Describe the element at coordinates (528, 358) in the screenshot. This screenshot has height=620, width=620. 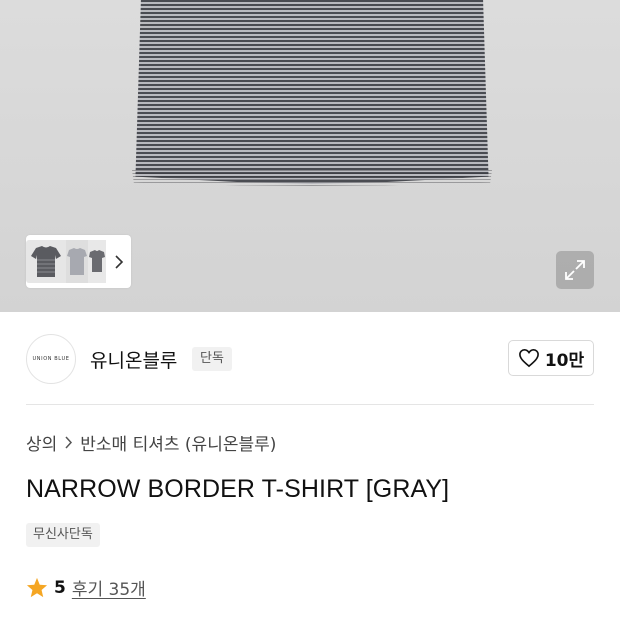
I see `heart-icon` at that location.